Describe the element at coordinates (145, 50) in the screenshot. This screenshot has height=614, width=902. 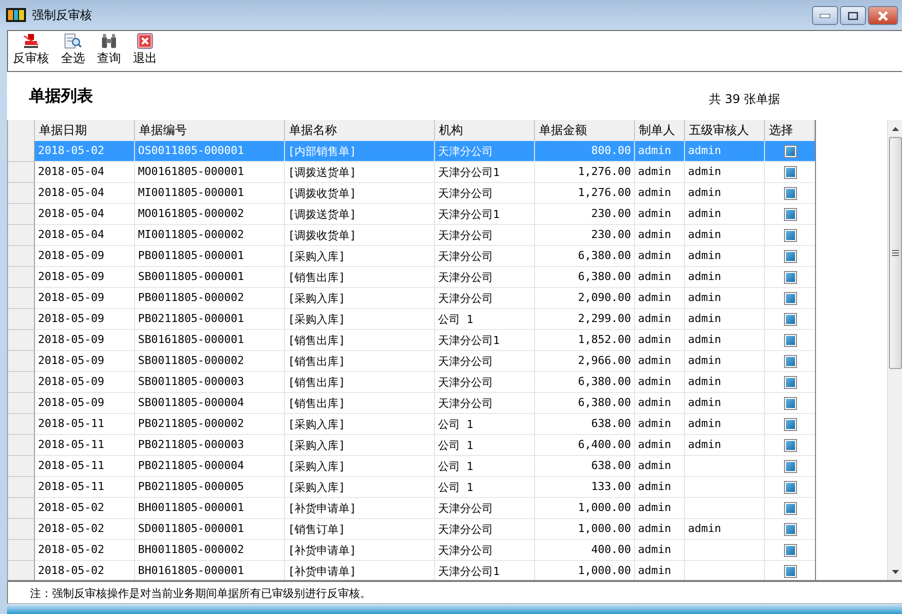
I see `toolbar-button: 退出` at that location.